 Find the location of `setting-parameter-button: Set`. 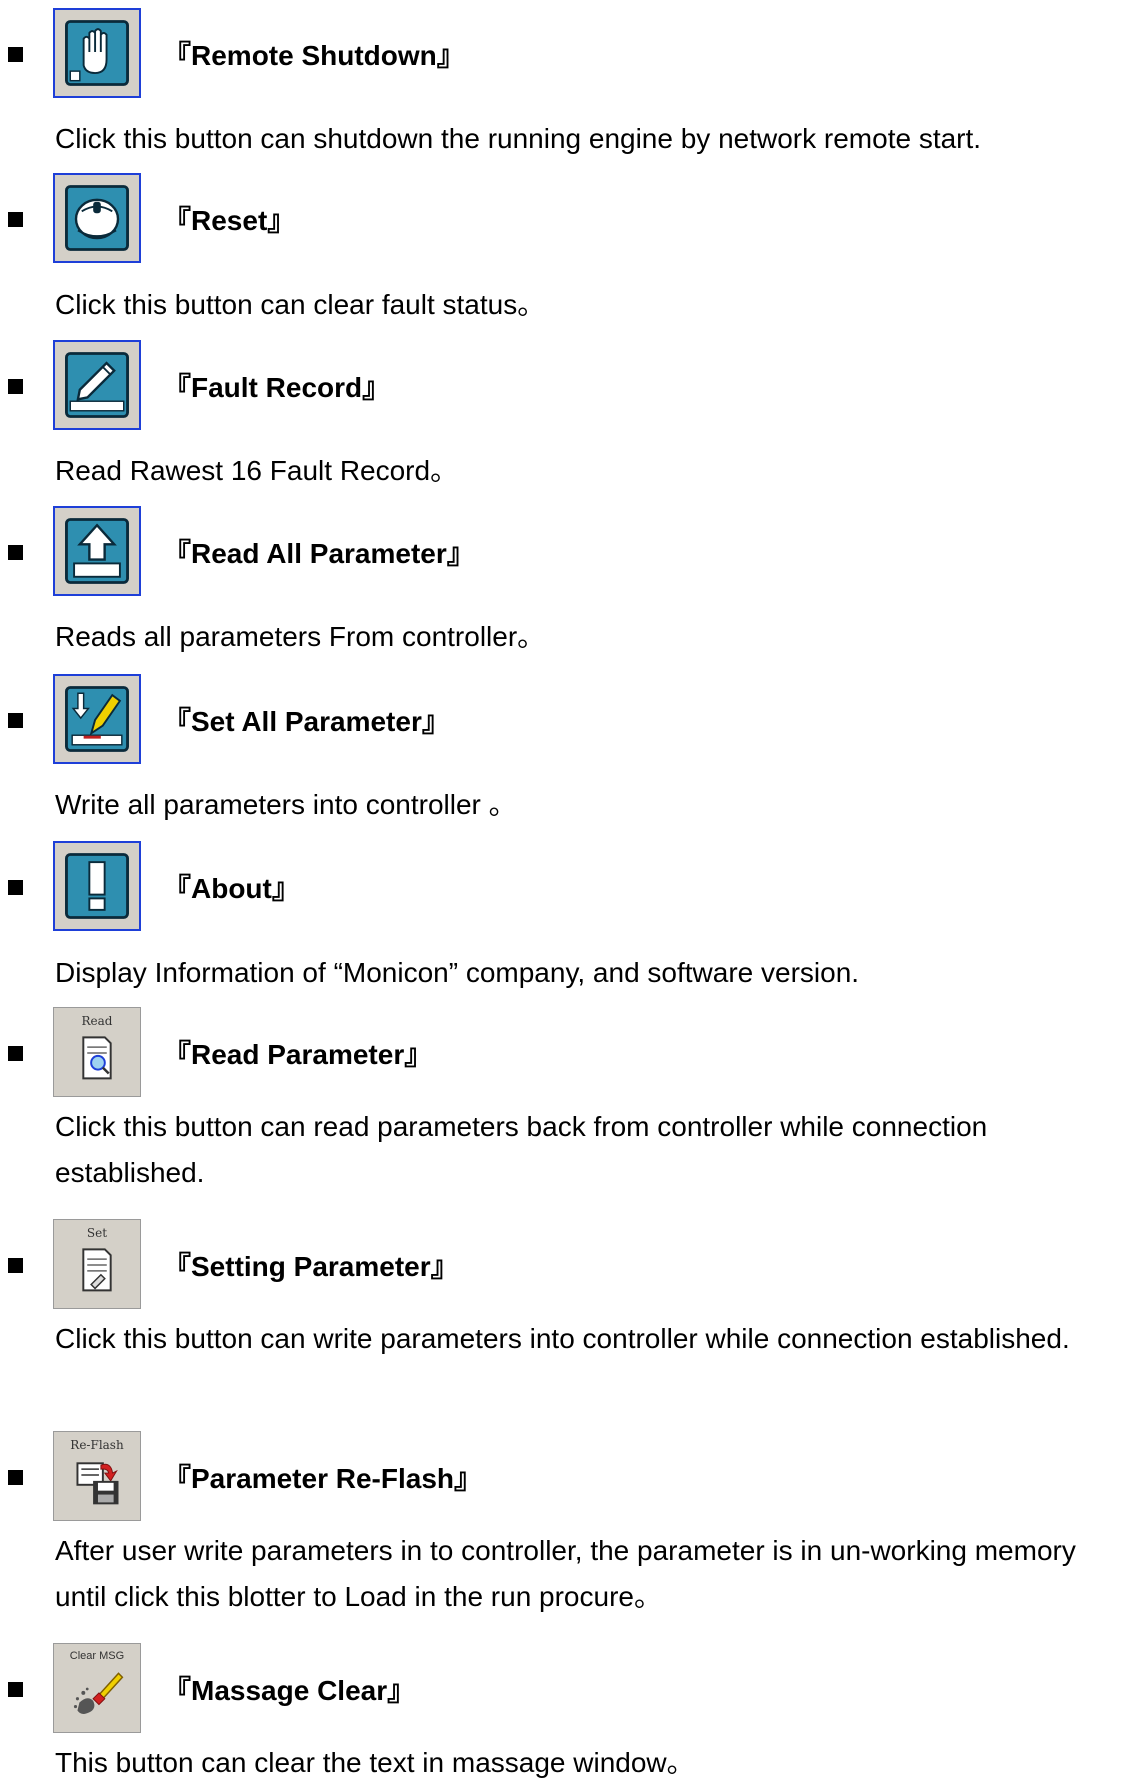

setting-parameter-button: Set is located at coordinates (97, 1264).